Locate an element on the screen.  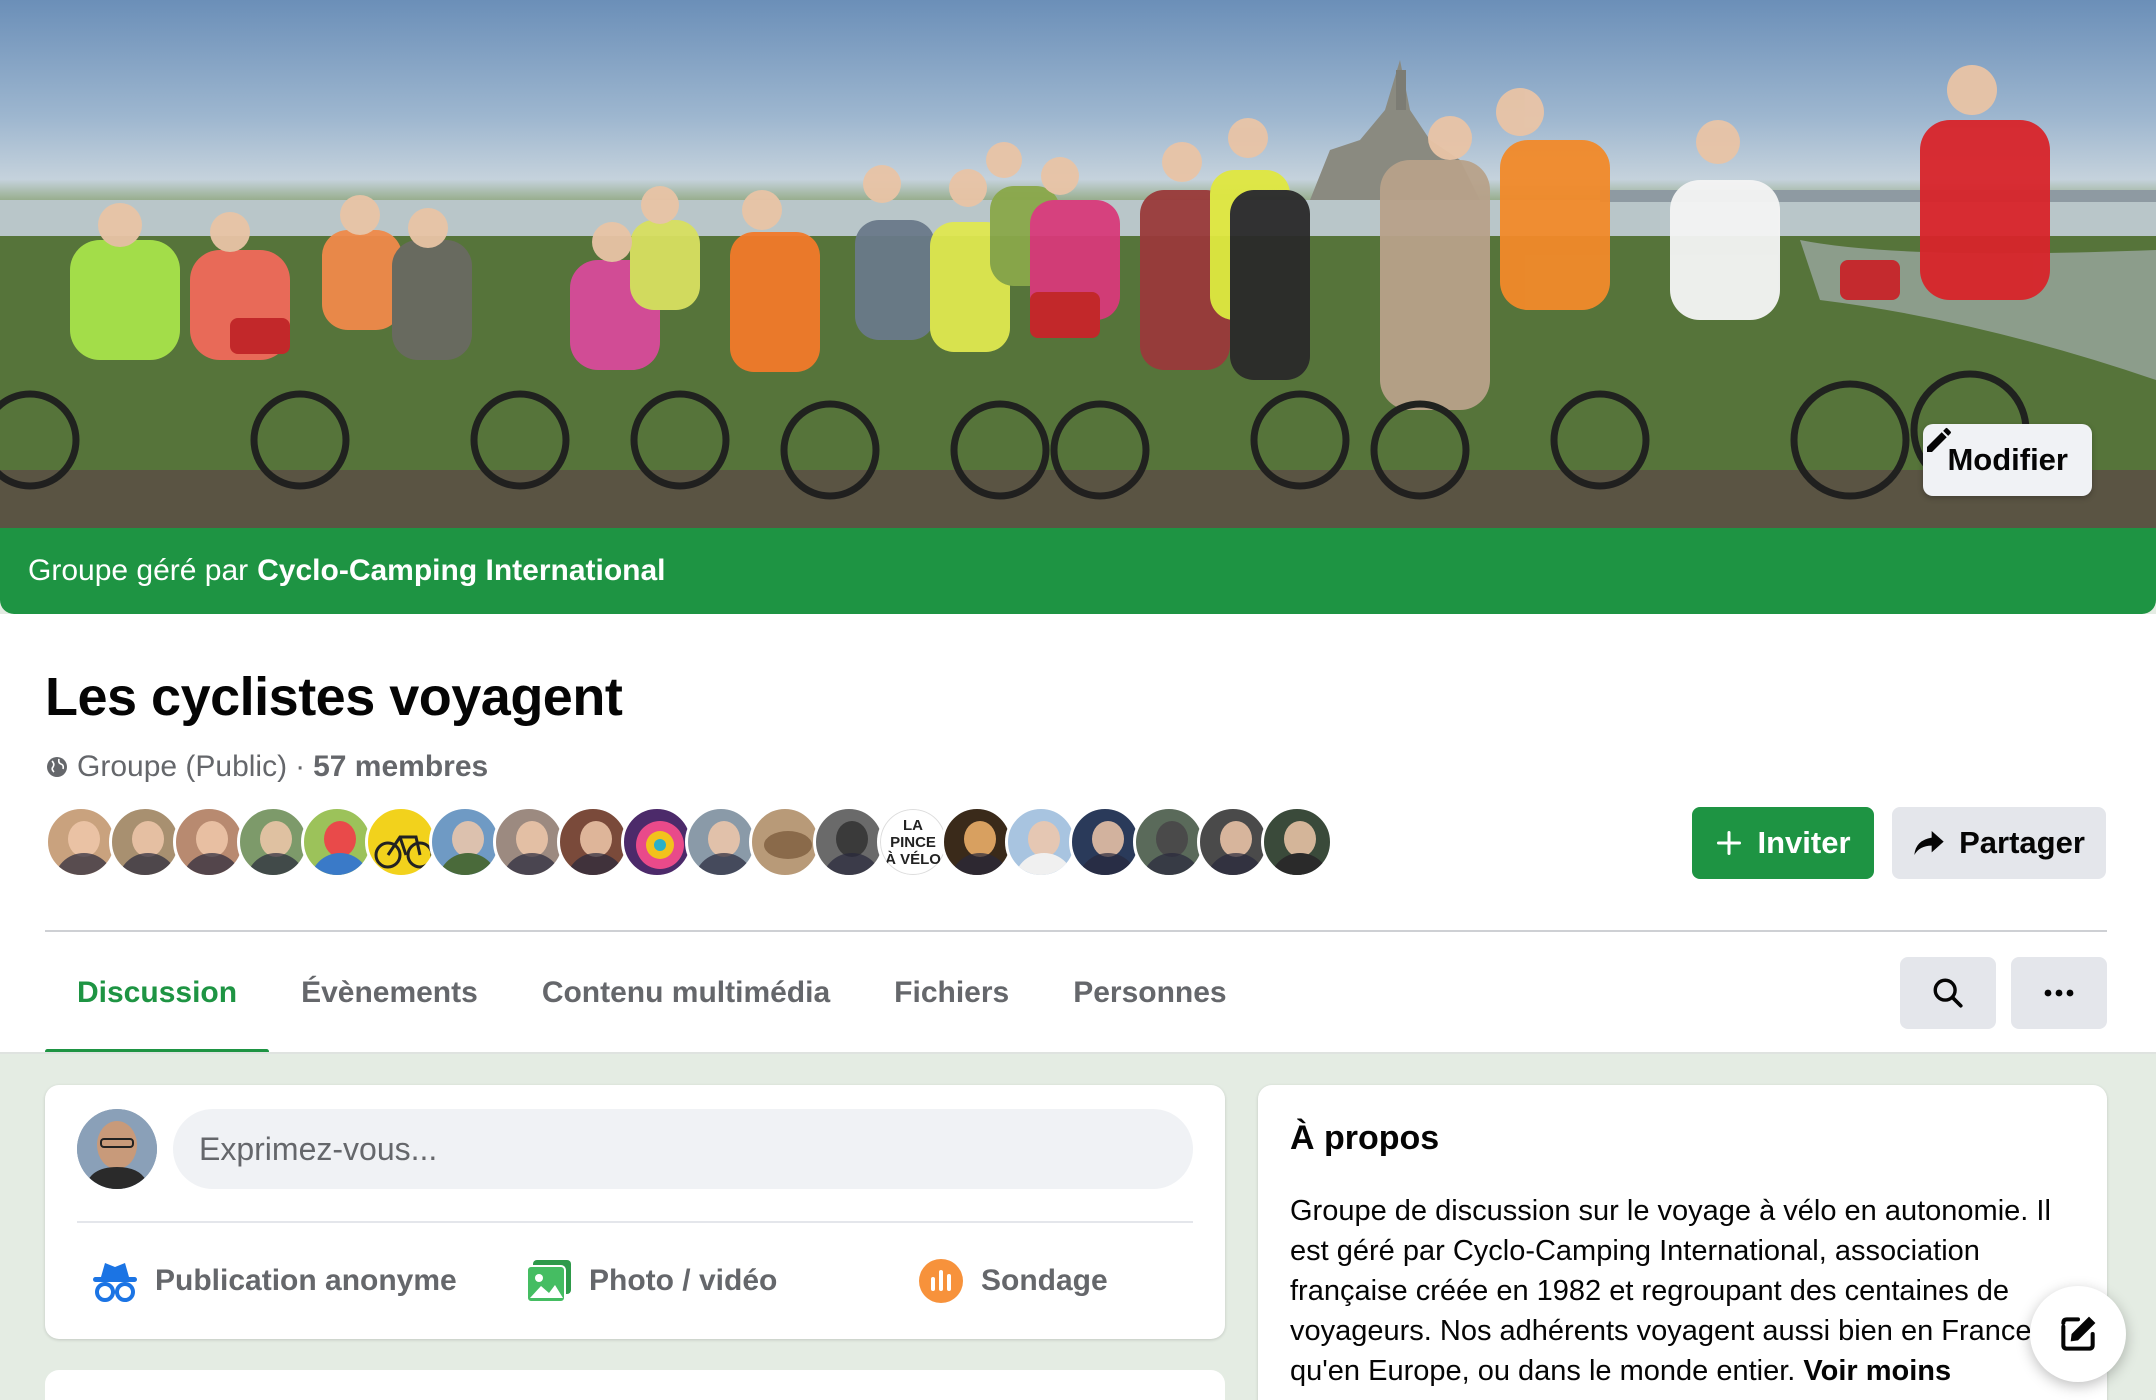
poll-label: Sondage is located at coordinates (1044, 1280).